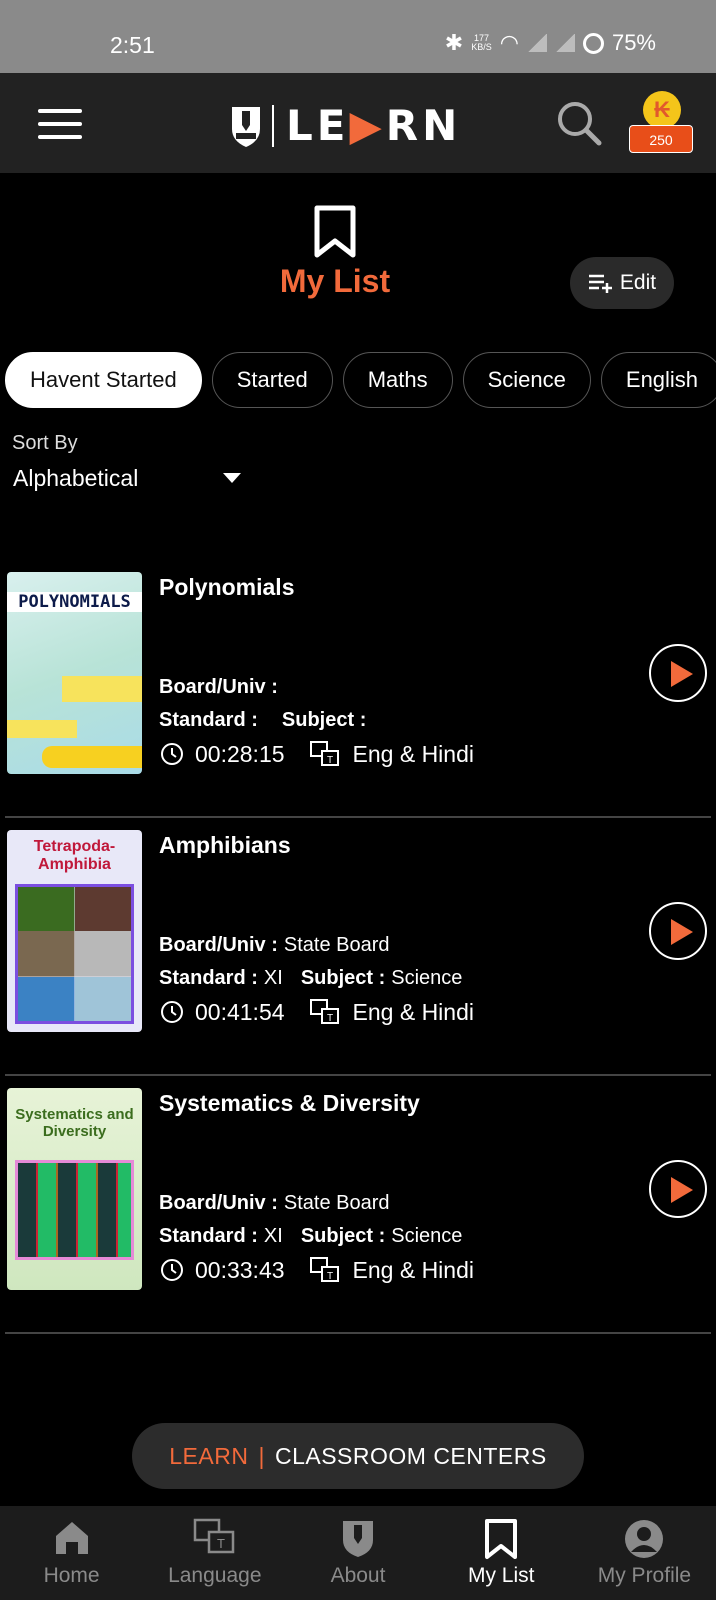 The image size is (716, 1600). I want to click on tab-science: Science, so click(526, 380).